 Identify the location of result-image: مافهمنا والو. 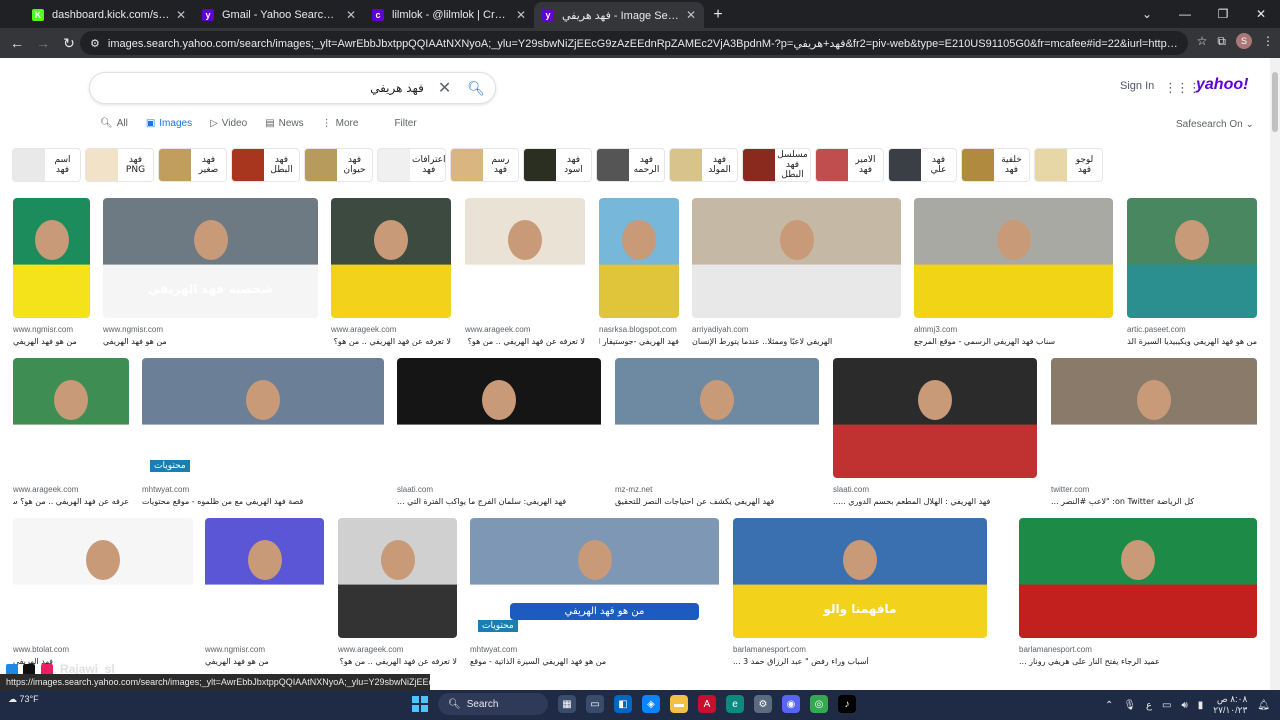
(860, 578).